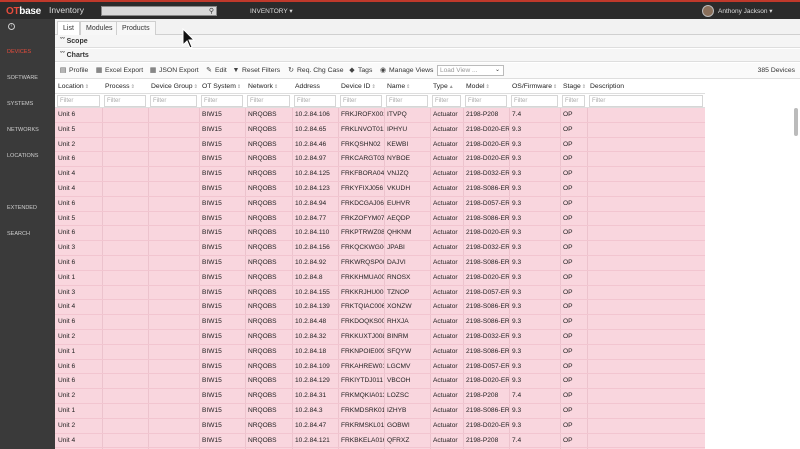 The width and height of the screenshot is (800, 449). I want to click on column-header: Location⇕, so click(78, 86).